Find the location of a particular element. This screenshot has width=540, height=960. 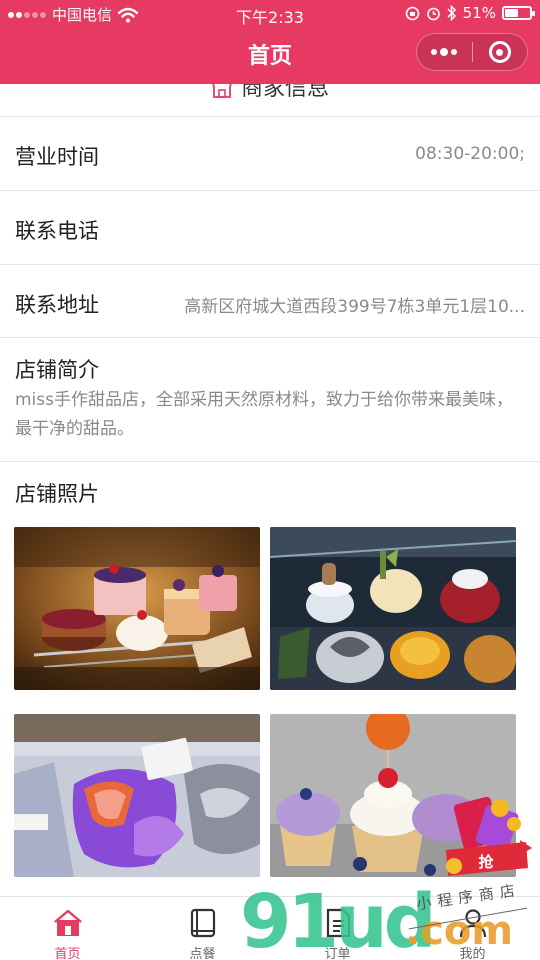

tab-mine: 我的 is located at coordinates (472, 928).